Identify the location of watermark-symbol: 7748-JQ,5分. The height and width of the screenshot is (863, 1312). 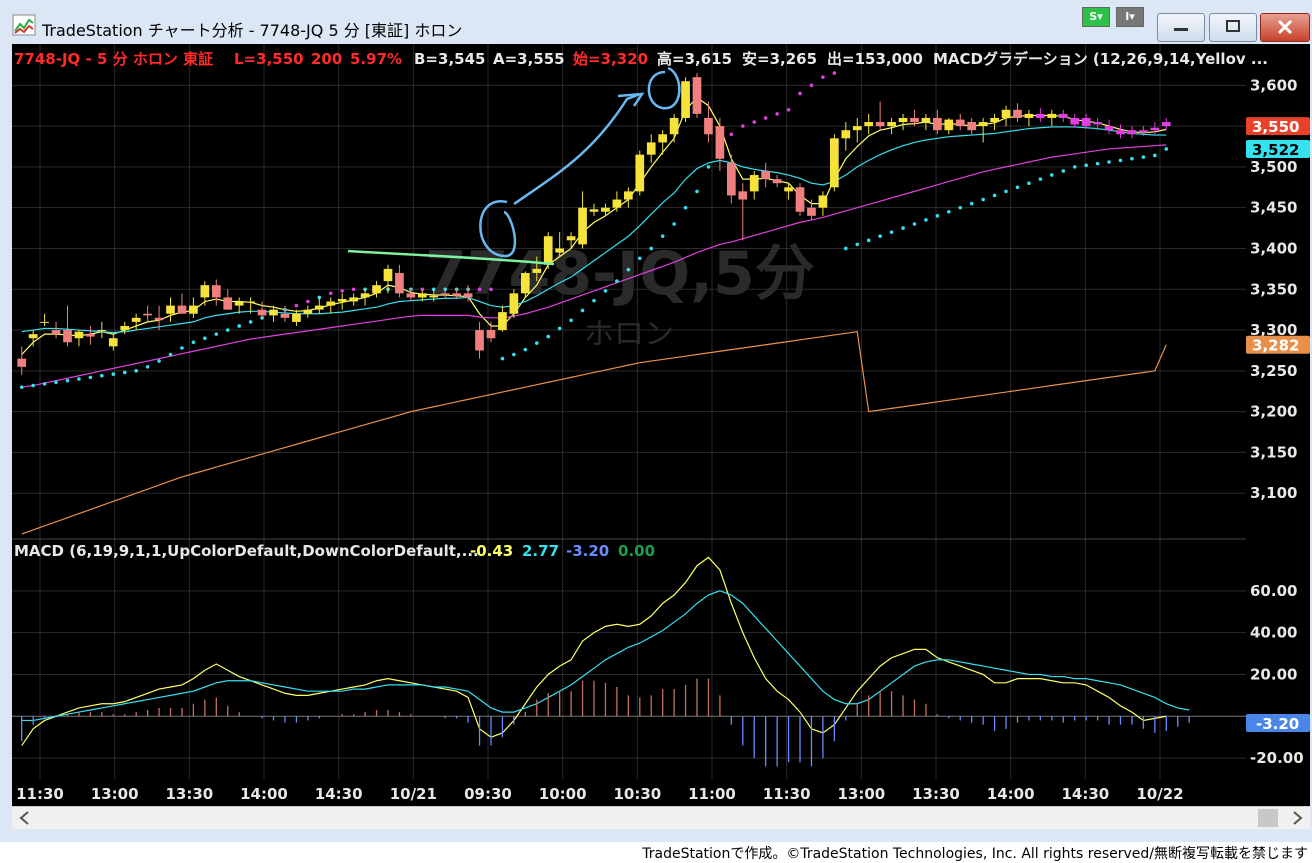
(620, 274).